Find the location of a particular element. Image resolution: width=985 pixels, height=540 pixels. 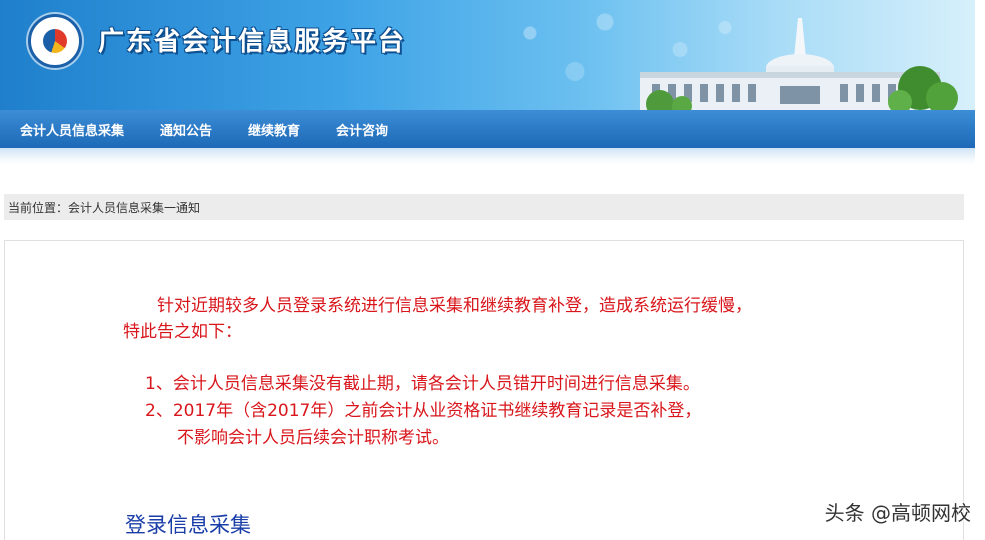

notice-intro-line2: 特此告之如下： is located at coordinates (182, 332).